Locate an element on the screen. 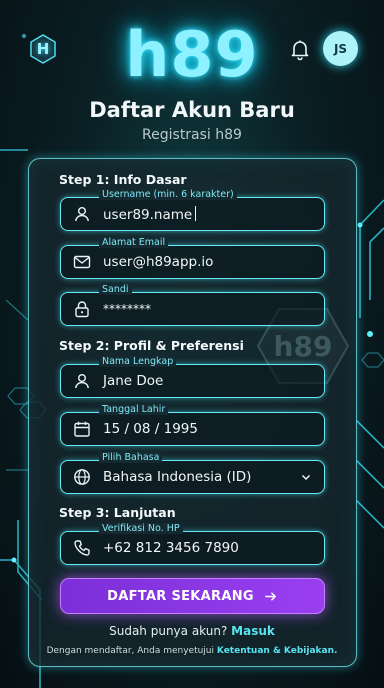  password-label: Sandi is located at coordinates (115, 289).